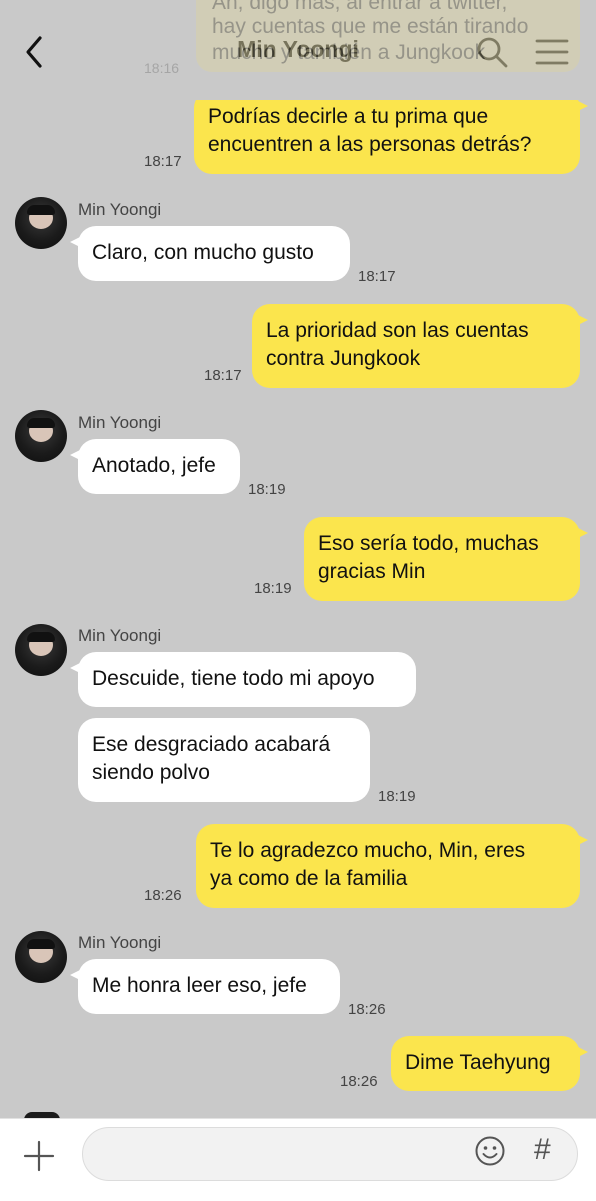  What do you see at coordinates (397, 330) in the screenshot?
I see `message-line: La prioridad son las cuentas` at bounding box center [397, 330].